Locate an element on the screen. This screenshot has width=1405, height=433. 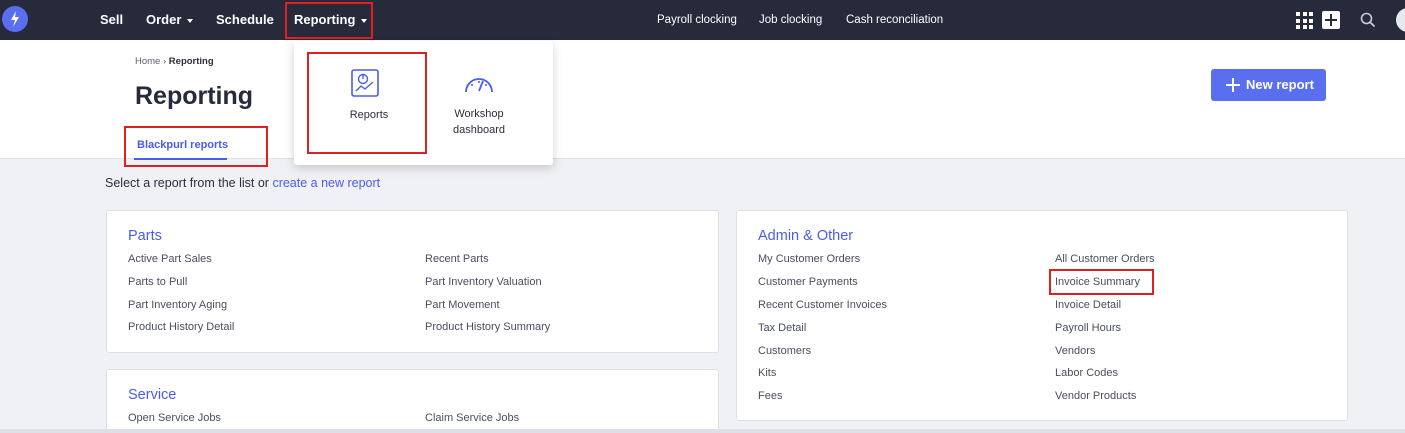
nav-sell: Sell is located at coordinates (111, 20).